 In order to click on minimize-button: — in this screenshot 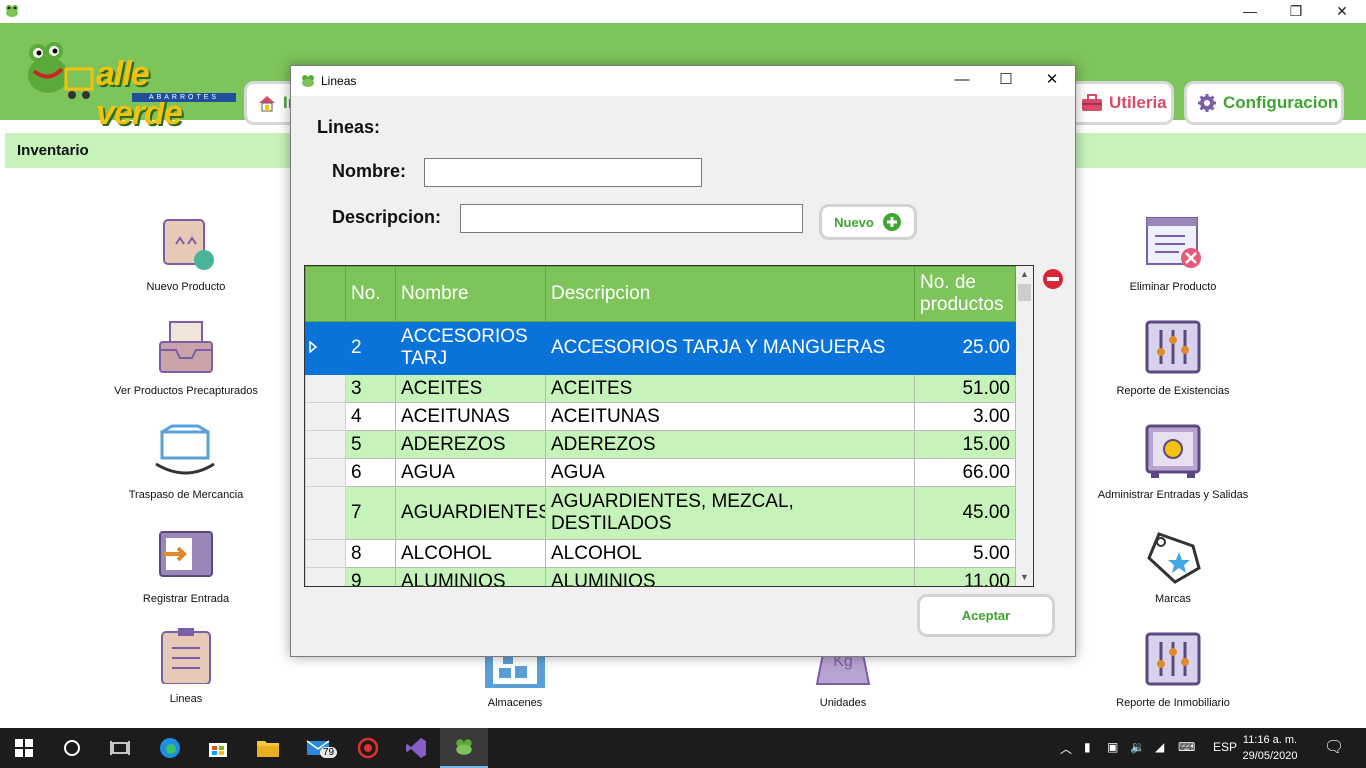, I will do `click(1250, 11)`.